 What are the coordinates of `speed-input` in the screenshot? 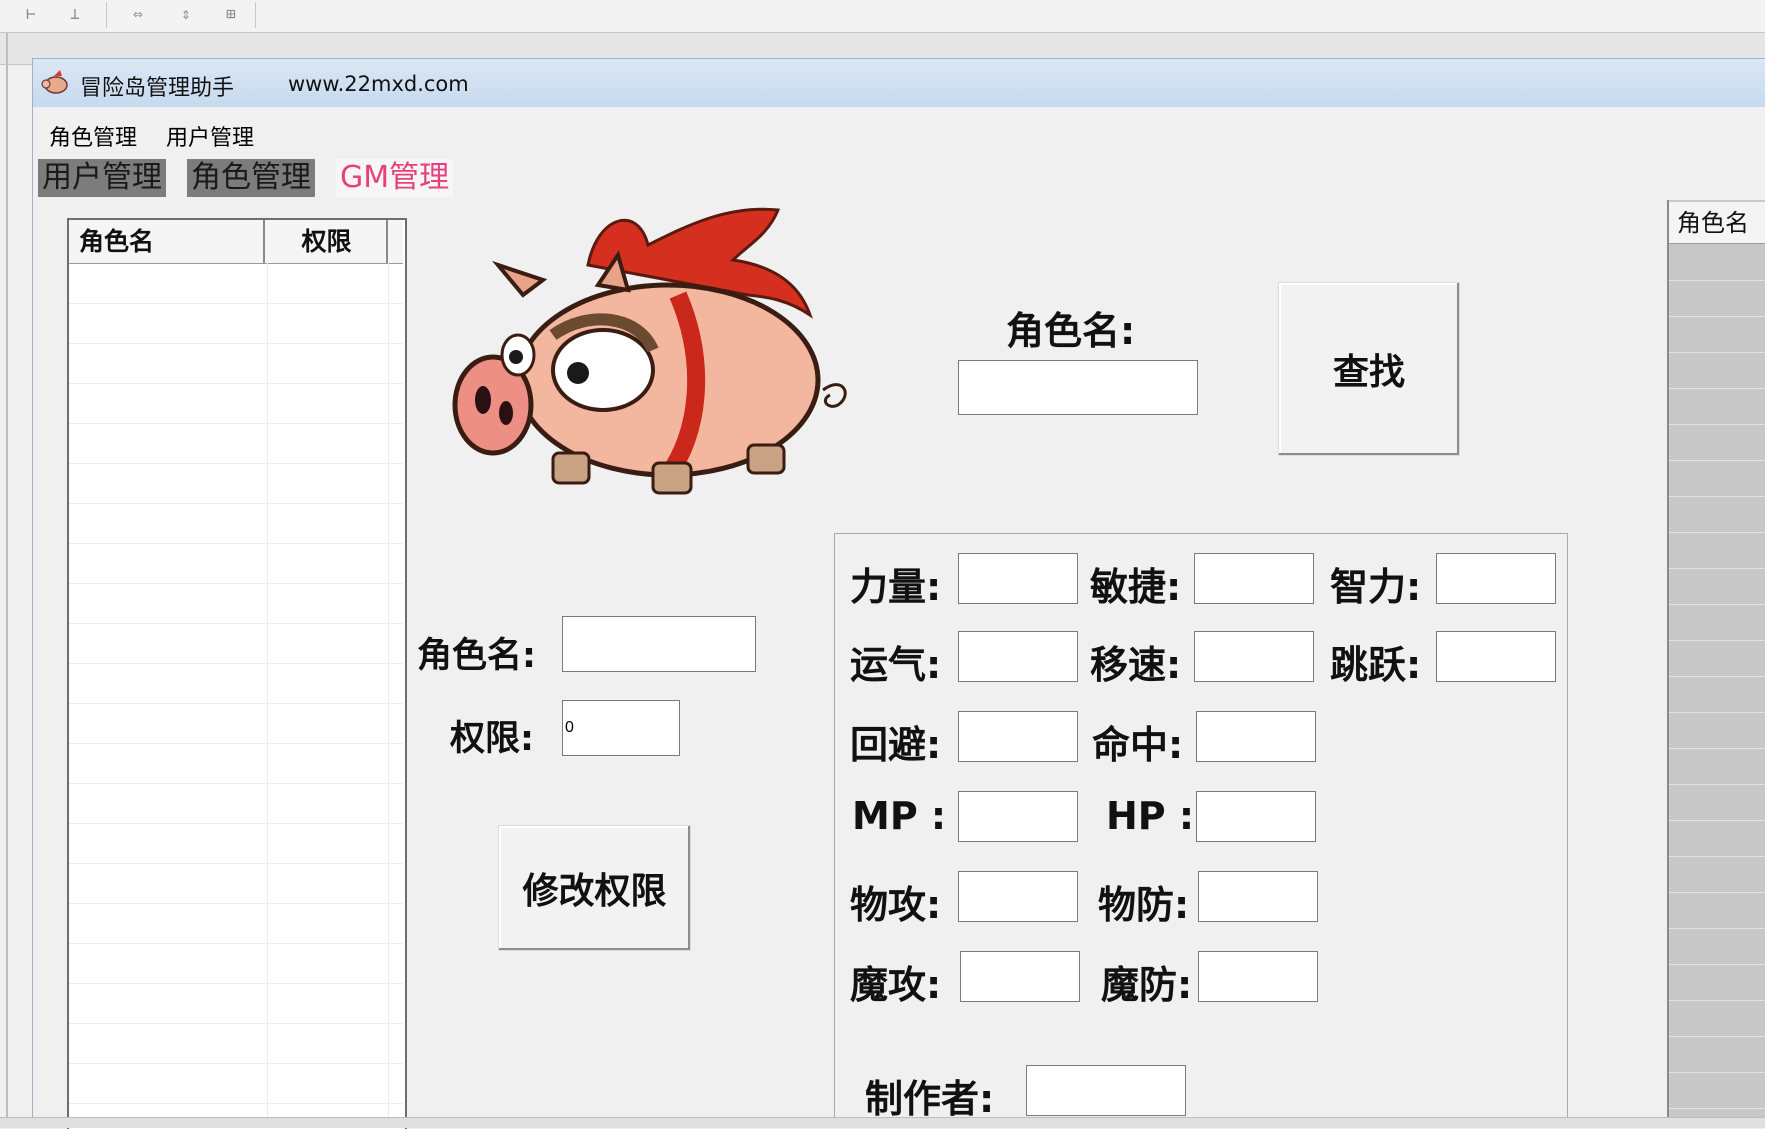 It's located at (1254, 656).